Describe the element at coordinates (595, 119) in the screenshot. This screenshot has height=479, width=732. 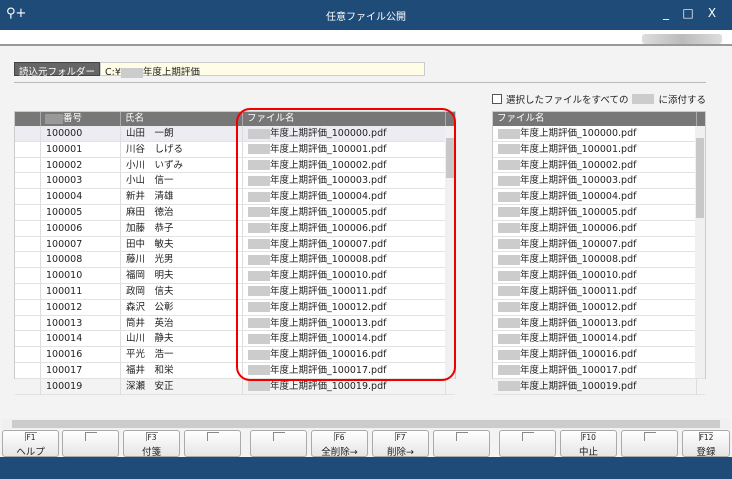
I see `col-header-filename: ファイル名` at that location.